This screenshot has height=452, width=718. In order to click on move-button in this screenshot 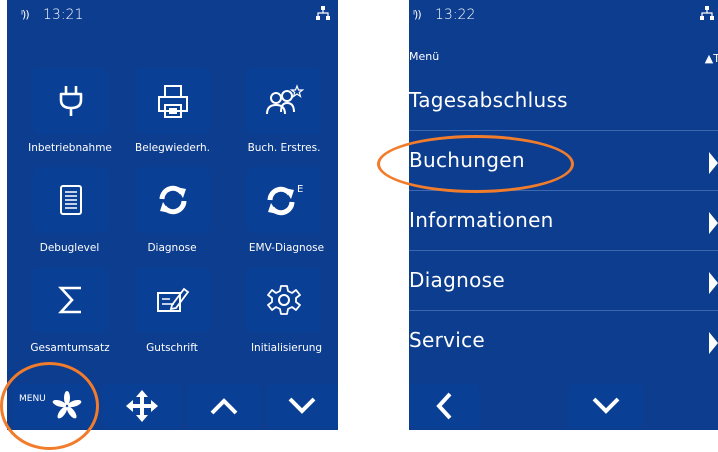, I will do `click(142, 406)`.